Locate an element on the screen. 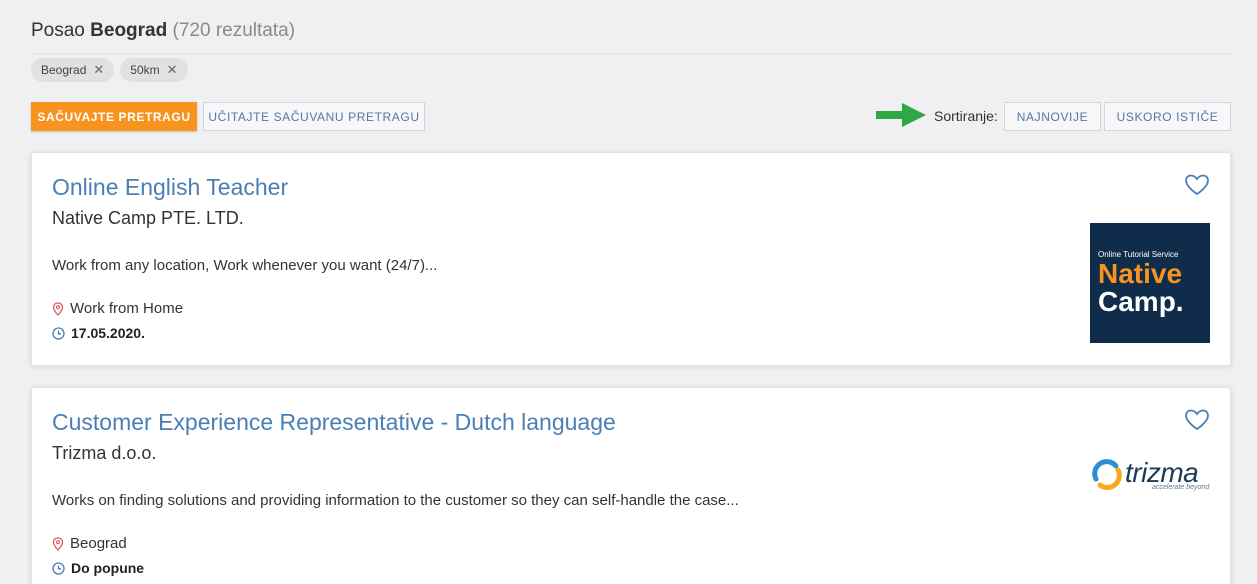 The height and width of the screenshot is (584, 1257). sort-newest-button: NAJNOVIJE is located at coordinates (1052, 116).